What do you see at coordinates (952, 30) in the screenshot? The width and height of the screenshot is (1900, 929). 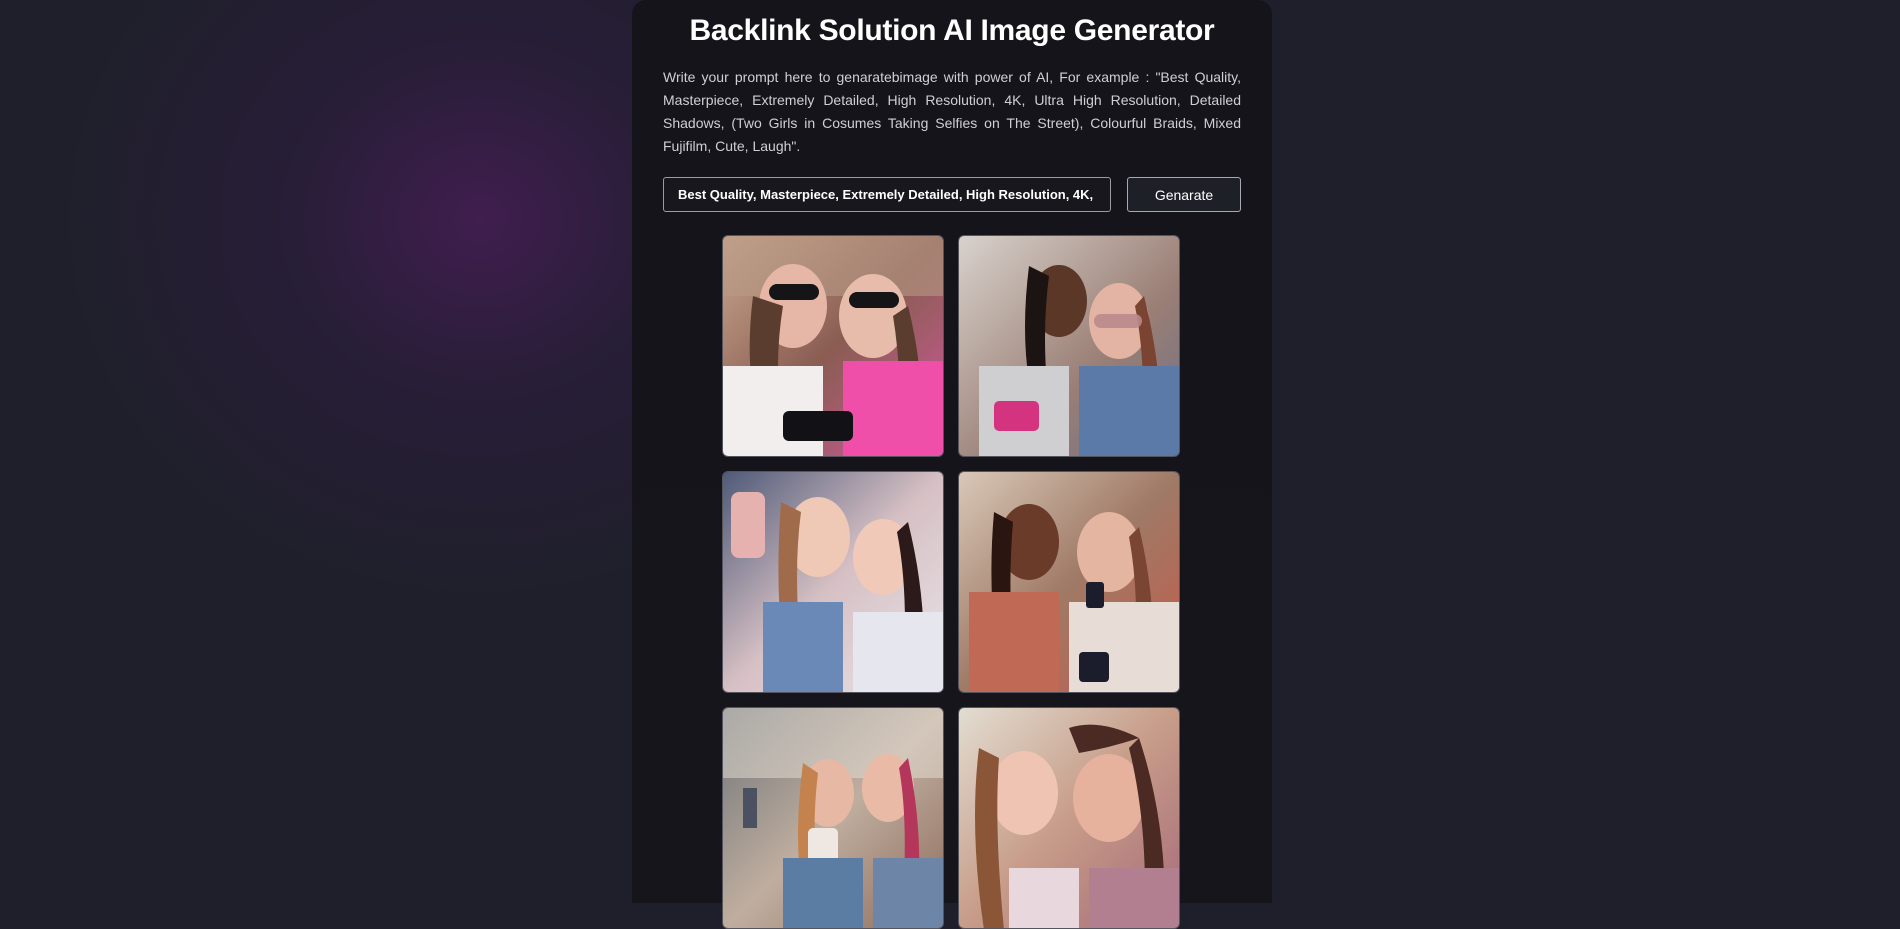 I see `page-title: Backlink Solution AI Image Generator` at bounding box center [952, 30].